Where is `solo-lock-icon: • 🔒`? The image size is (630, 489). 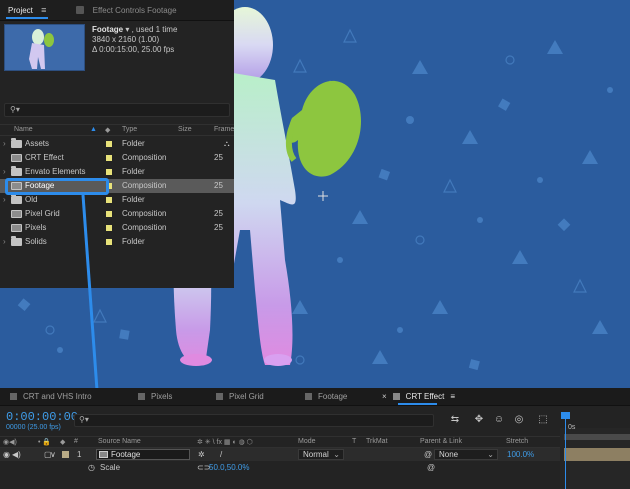
solo-lock-icon: • 🔒 is located at coordinates (44, 442).